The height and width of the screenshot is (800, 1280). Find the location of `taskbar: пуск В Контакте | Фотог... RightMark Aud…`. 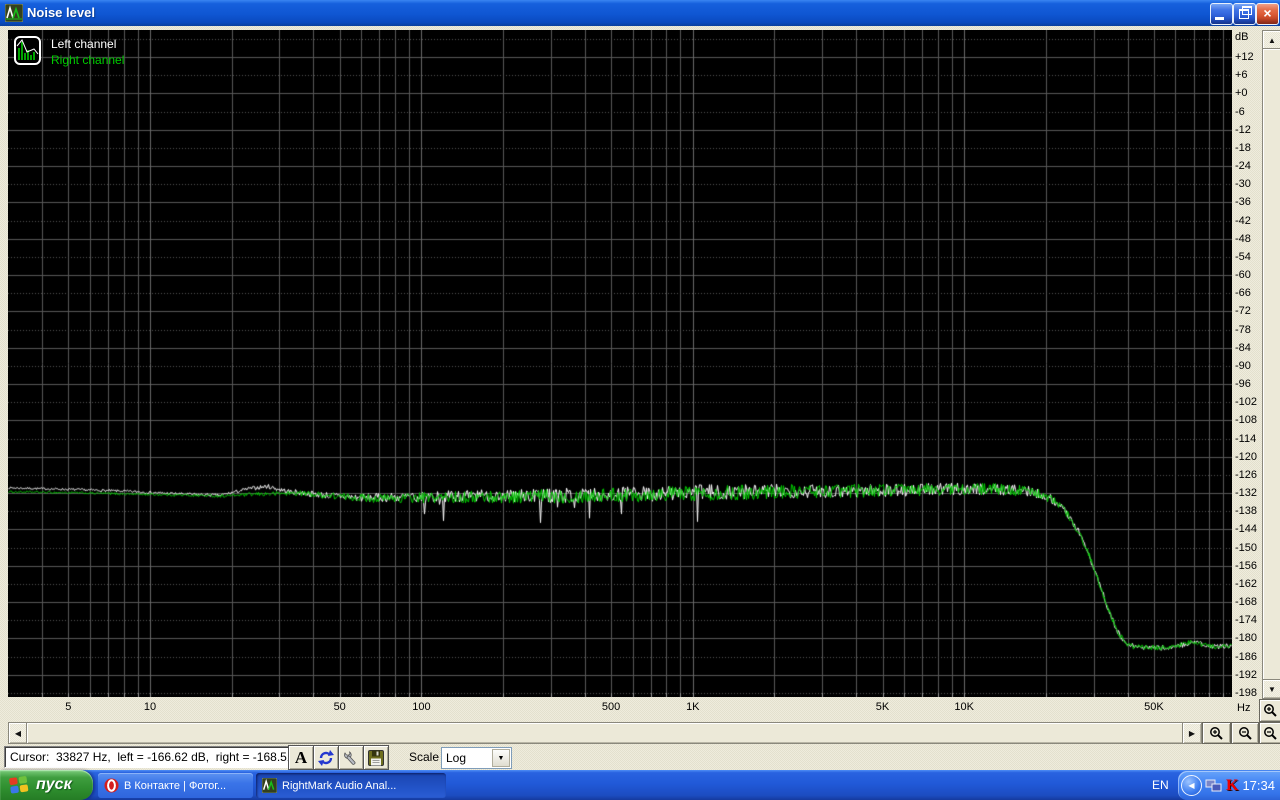

taskbar: пуск В Контакте | Фотог... RightMark Aud… is located at coordinates (640, 785).